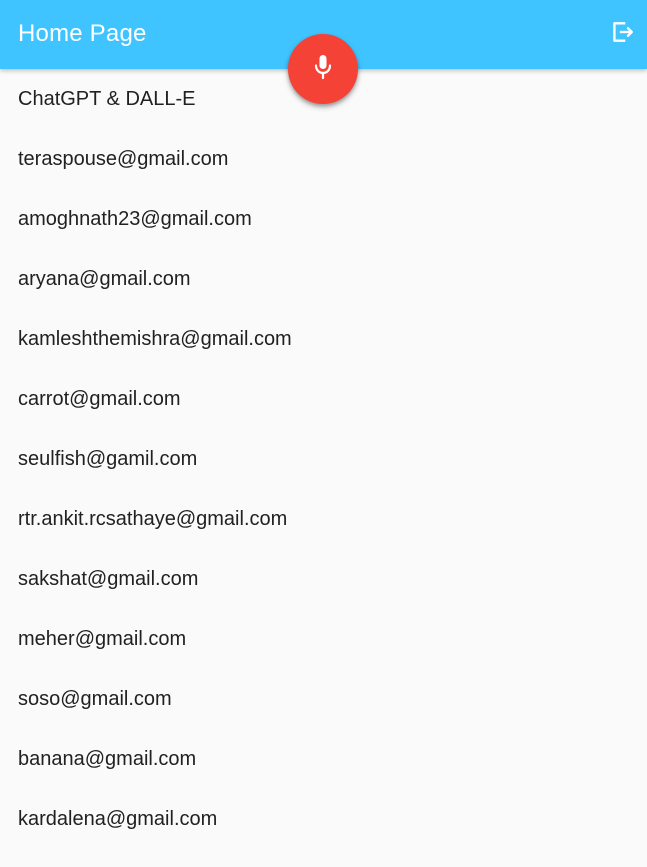 The image size is (647, 867). Describe the element at coordinates (108, 458) in the screenshot. I see `list-item-label: seulfish@gamil.com` at that location.